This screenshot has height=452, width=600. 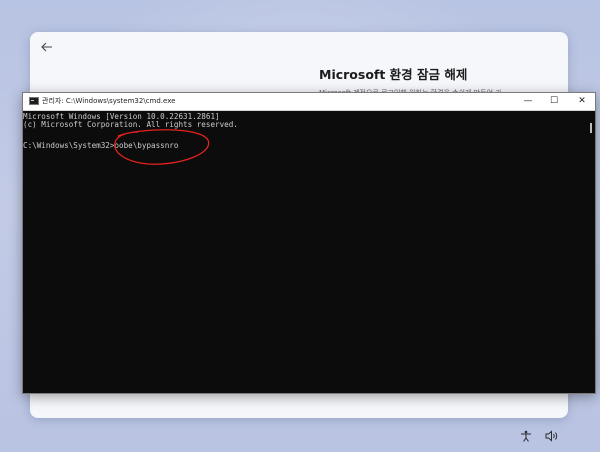 I want to click on scrollbar-thumb, so click(x=591, y=128).